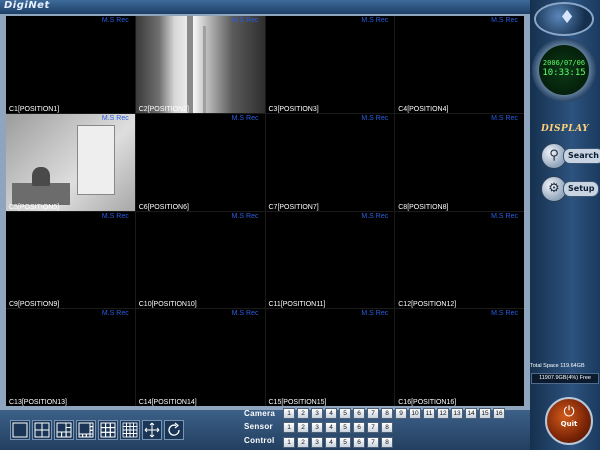 This screenshot has height=450, width=600. I want to click on camera-button-5: 5, so click(345, 413).